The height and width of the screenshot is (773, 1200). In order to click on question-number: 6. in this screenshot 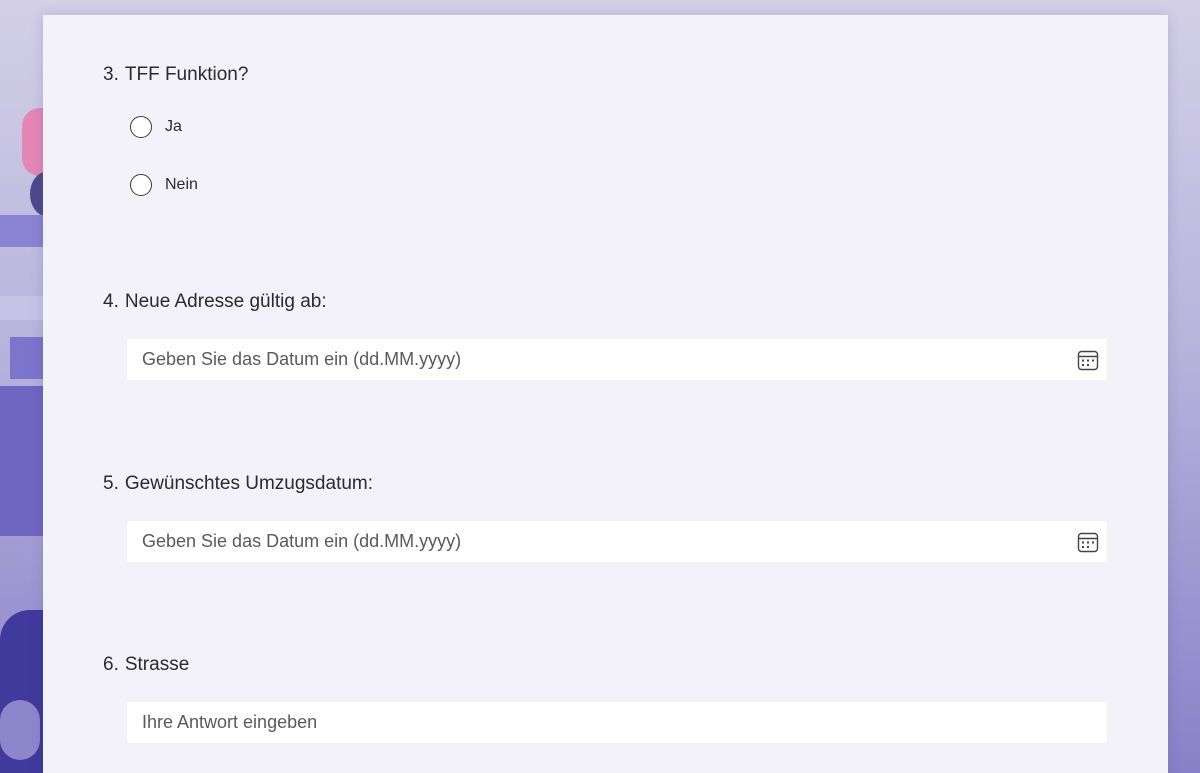, I will do `click(111, 664)`.